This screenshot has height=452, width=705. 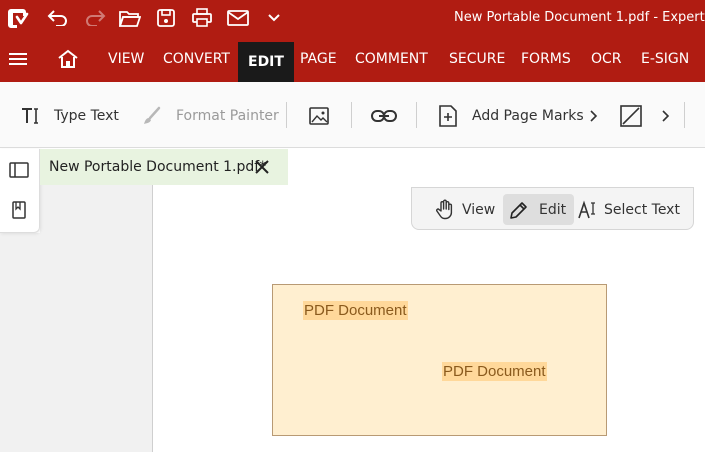 I want to click on text-cursor-icon, so click(x=588, y=209).